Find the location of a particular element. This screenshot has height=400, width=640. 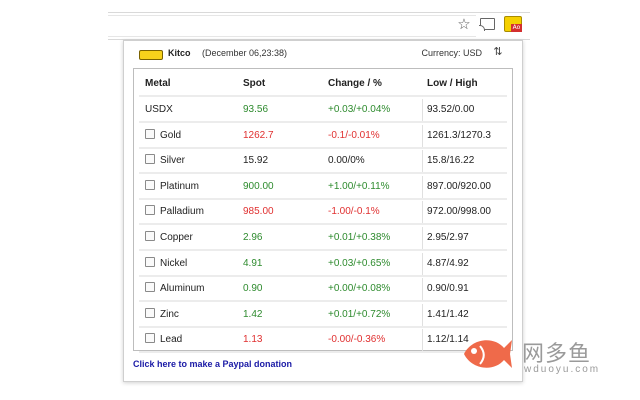

metal-name: USDX is located at coordinates (159, 109).